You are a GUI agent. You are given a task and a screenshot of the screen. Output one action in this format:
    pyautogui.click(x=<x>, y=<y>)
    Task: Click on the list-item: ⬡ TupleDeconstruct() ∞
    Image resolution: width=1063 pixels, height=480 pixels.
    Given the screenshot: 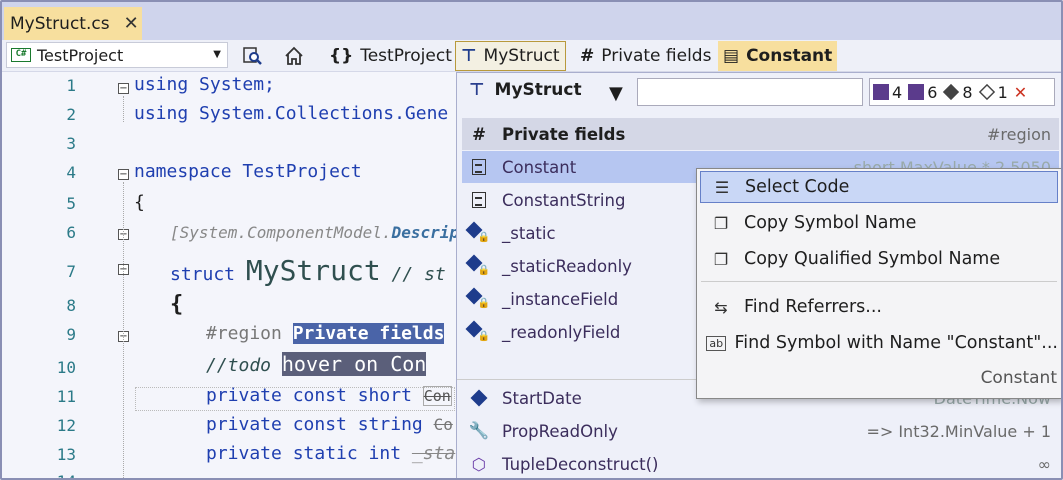 What is the action you would take?
    pyautogui.click(x=760, y=463)
    